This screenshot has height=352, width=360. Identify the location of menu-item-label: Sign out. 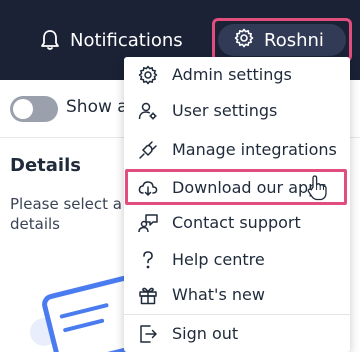
(205, 333).